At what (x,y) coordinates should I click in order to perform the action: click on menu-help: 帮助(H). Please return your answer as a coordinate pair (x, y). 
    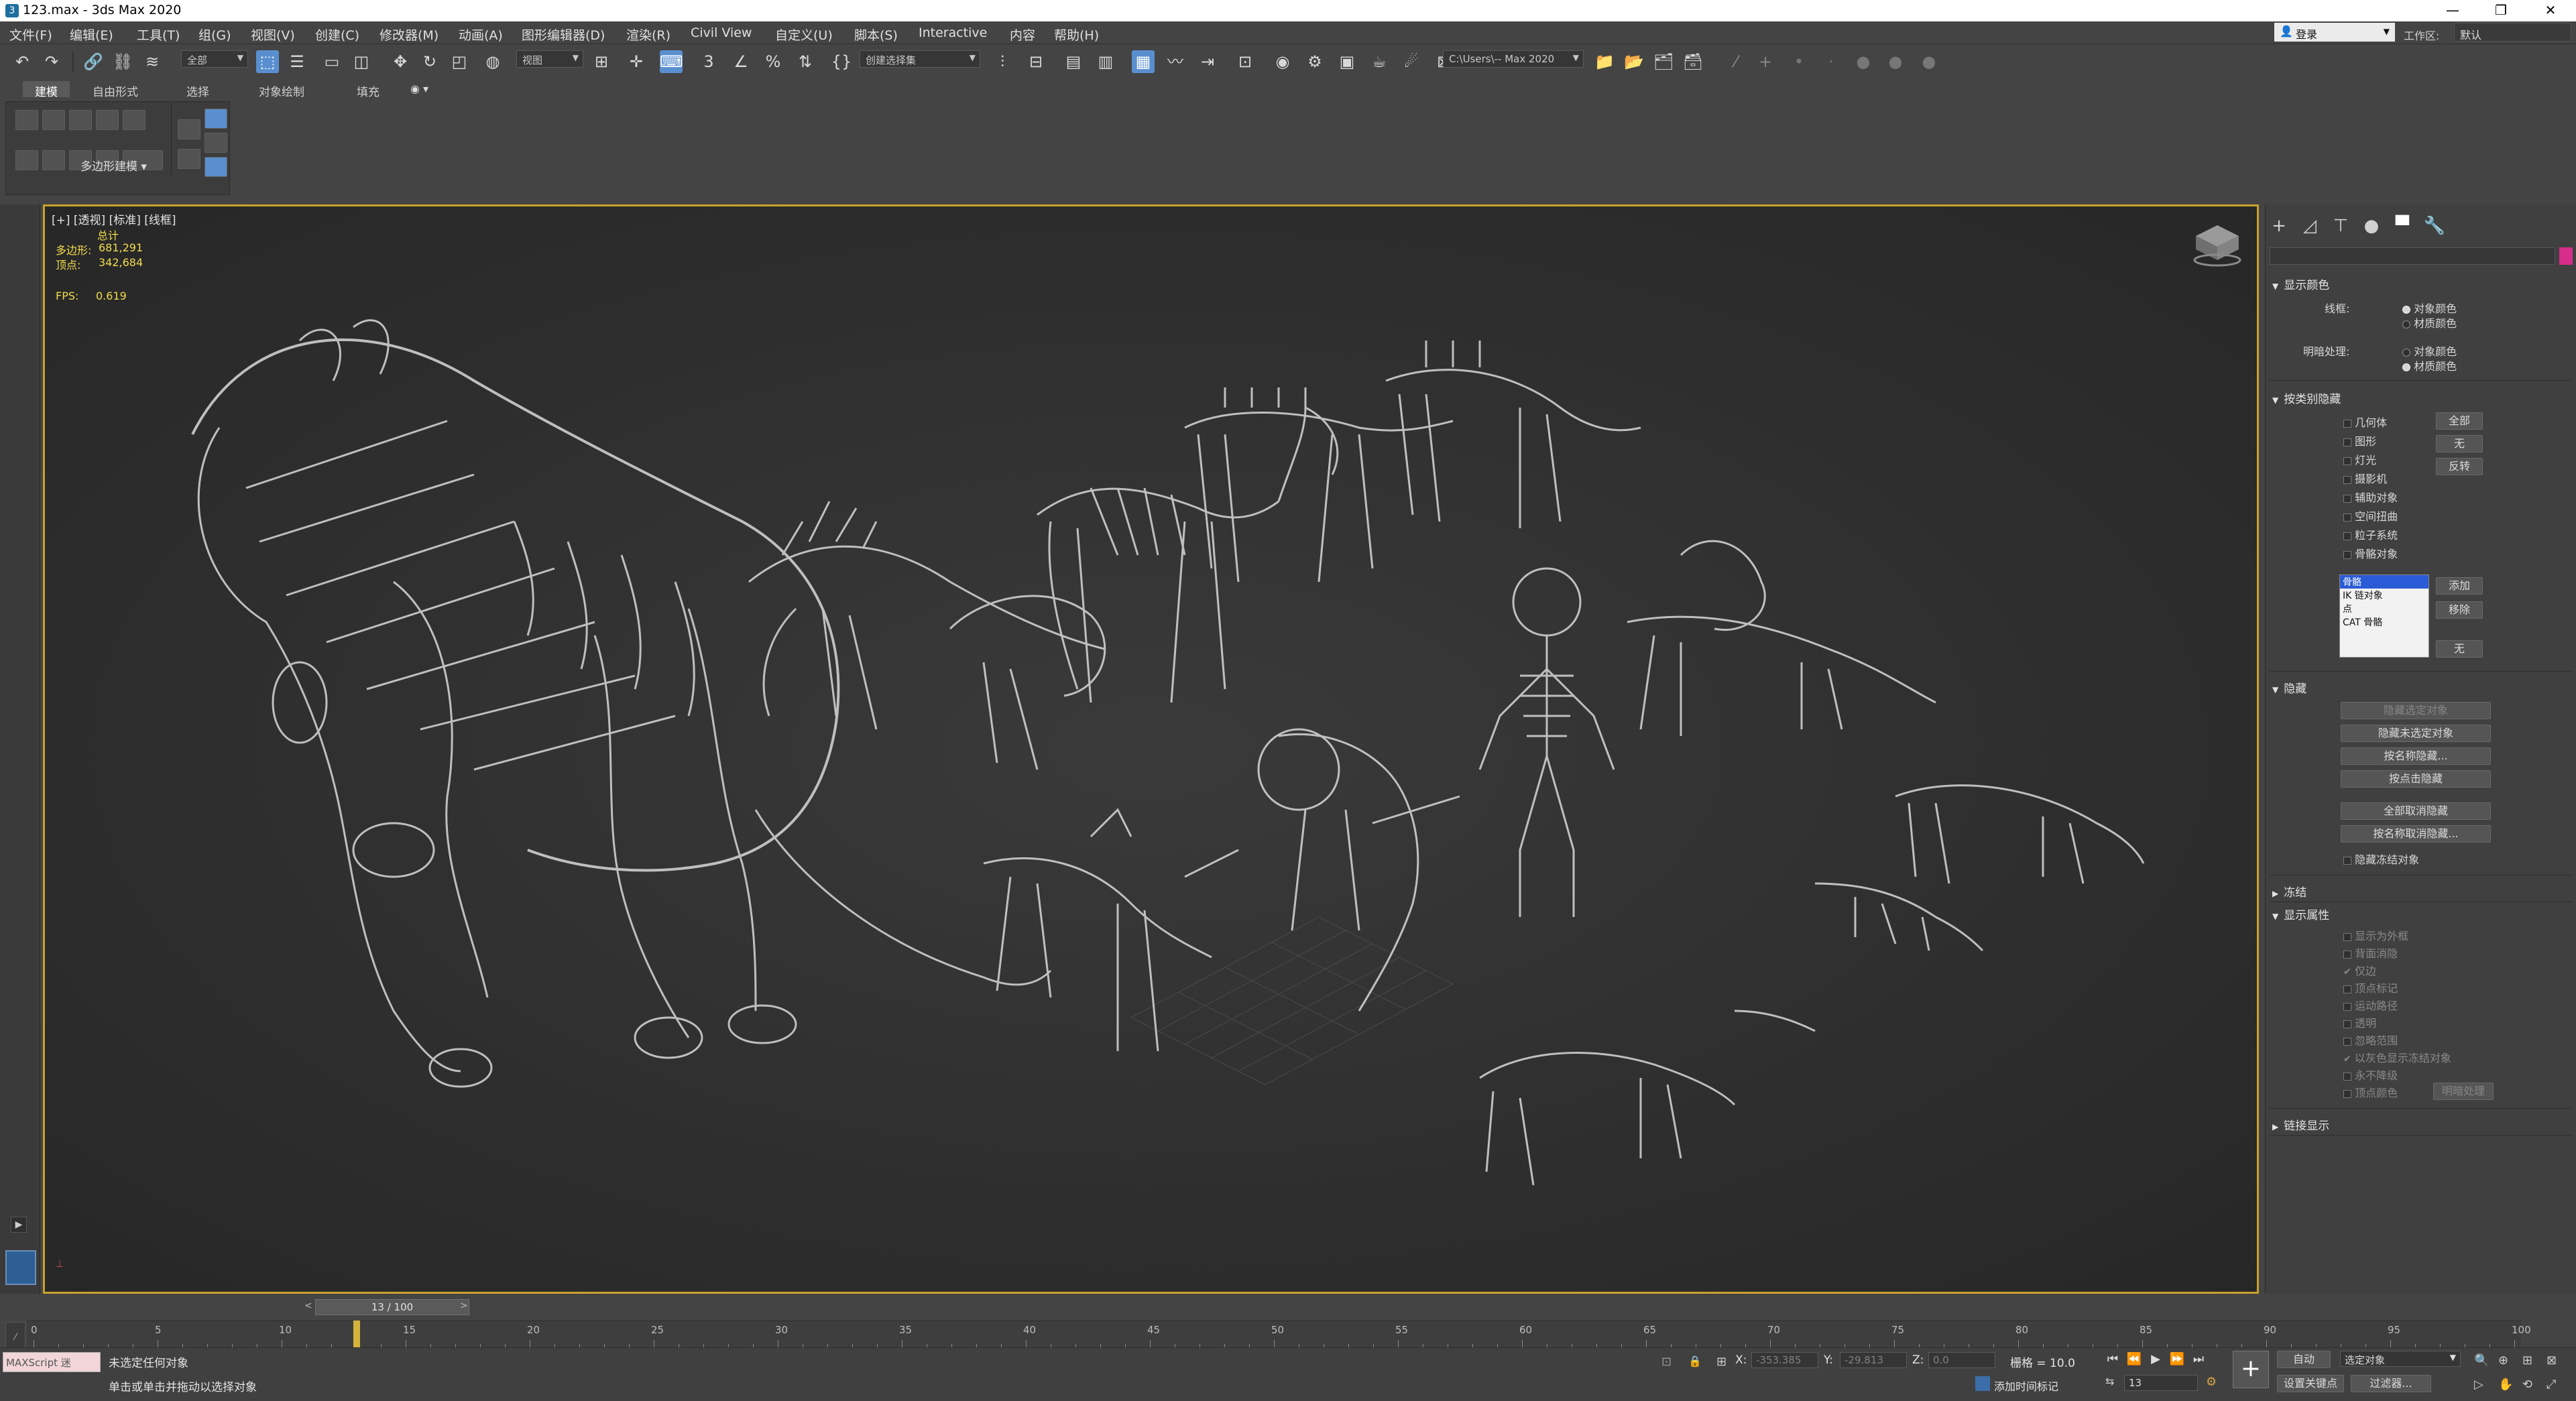
    Looking at the image, I should click on (1076, 34).